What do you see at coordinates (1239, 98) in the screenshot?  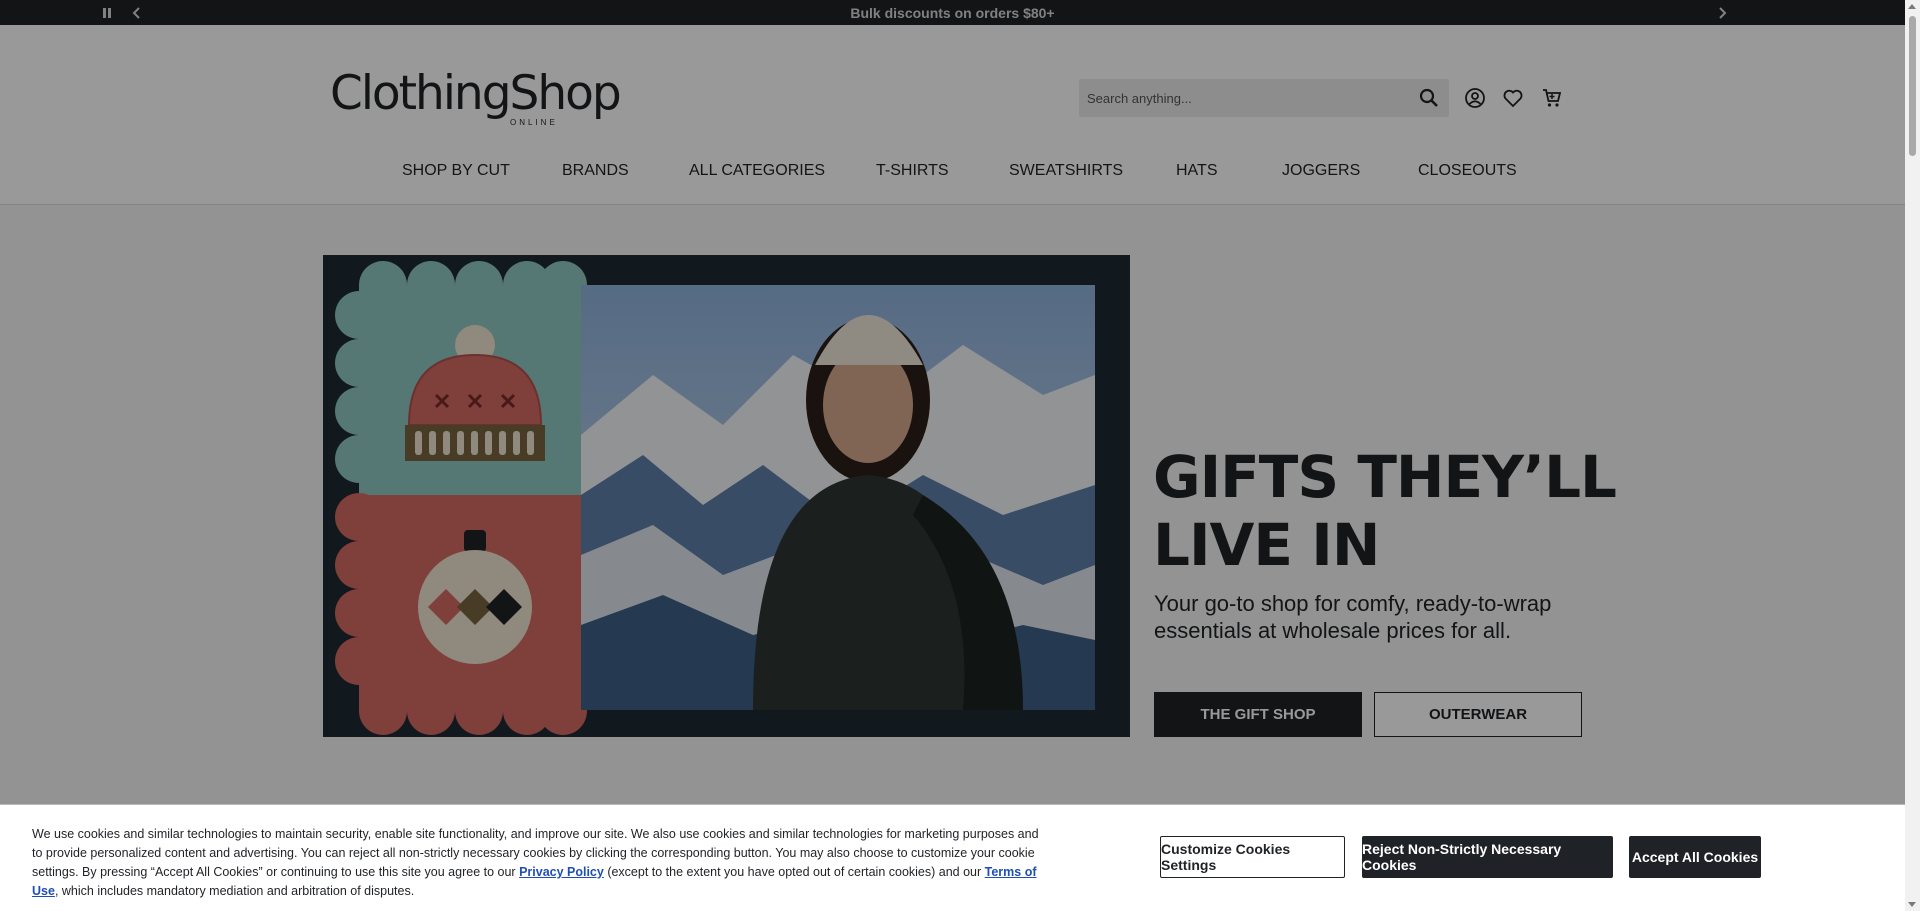 I see `search-input` at bounding box center [1239, 98].